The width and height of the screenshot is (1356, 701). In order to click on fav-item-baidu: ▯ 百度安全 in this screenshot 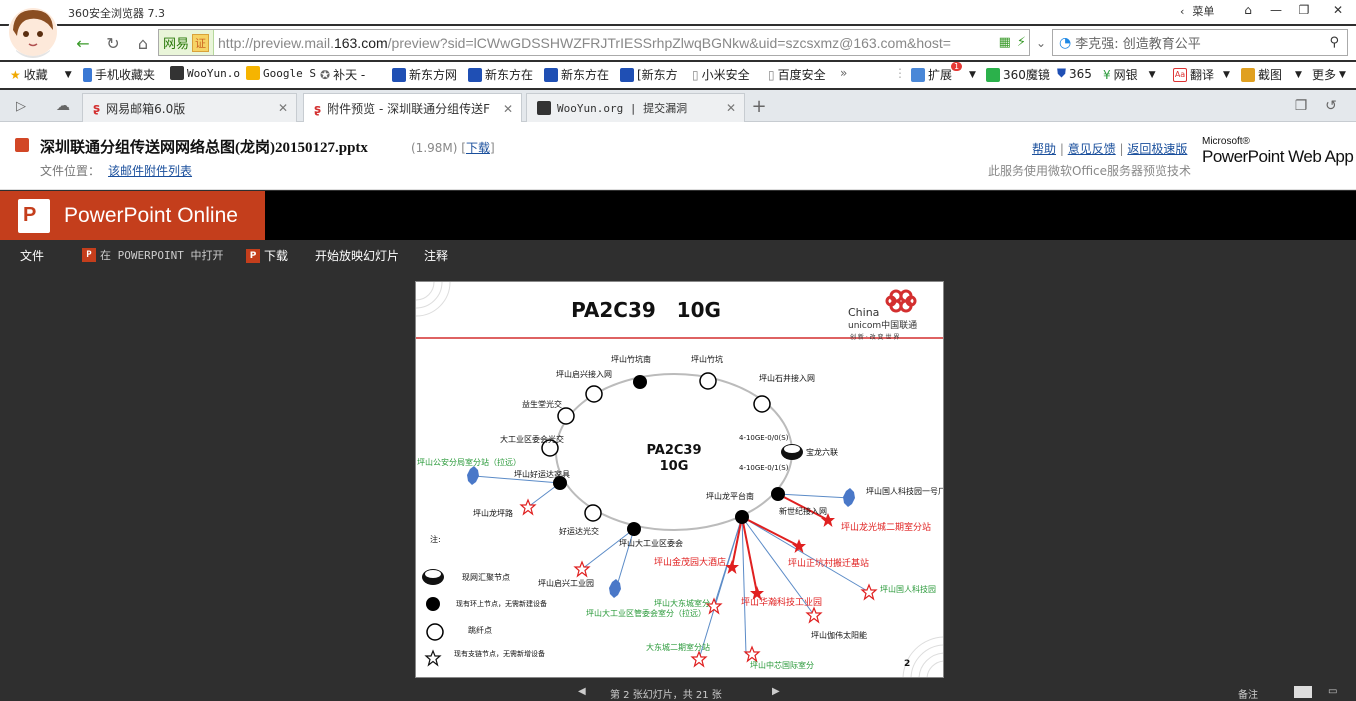, I will do `click(797, 74)`.